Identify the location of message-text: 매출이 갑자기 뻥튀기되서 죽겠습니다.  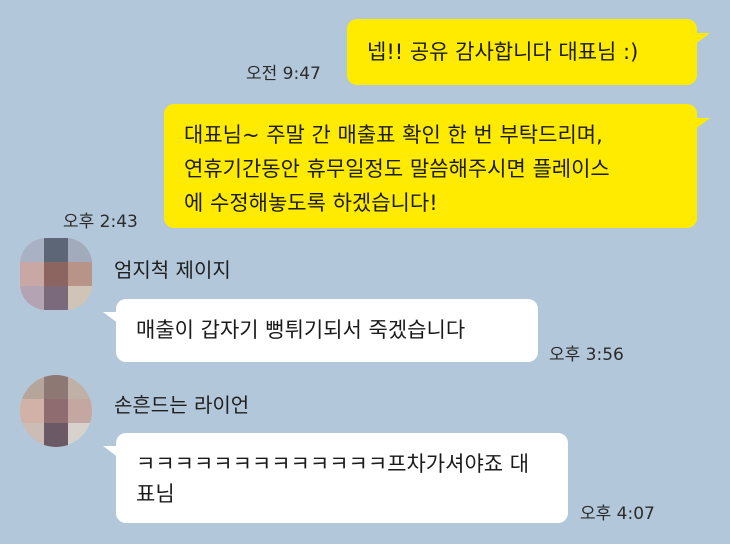
(301, 330).